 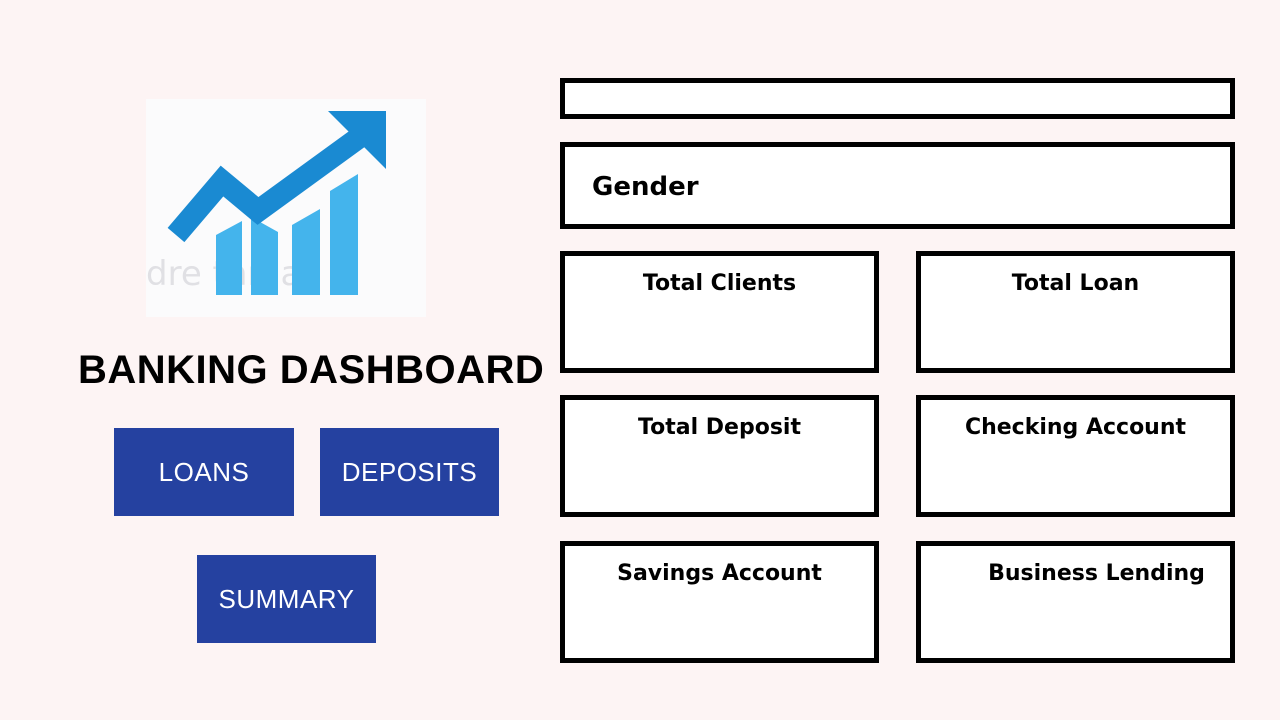 I want to click on card-title: Total Clients, so click(x=719, y=283).